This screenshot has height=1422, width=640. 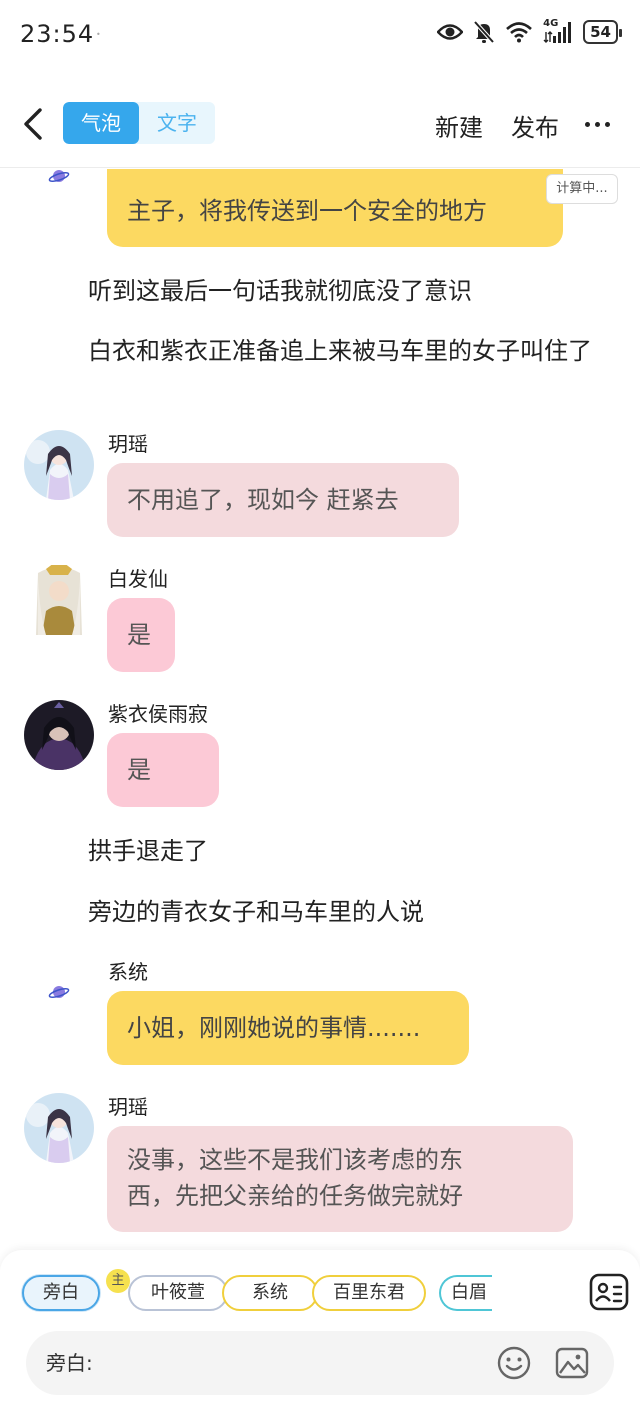 What do you see at coordinates (128, 972) in the screenshot?
I see `sender-name: 系统` at bounding box center [128, 972].